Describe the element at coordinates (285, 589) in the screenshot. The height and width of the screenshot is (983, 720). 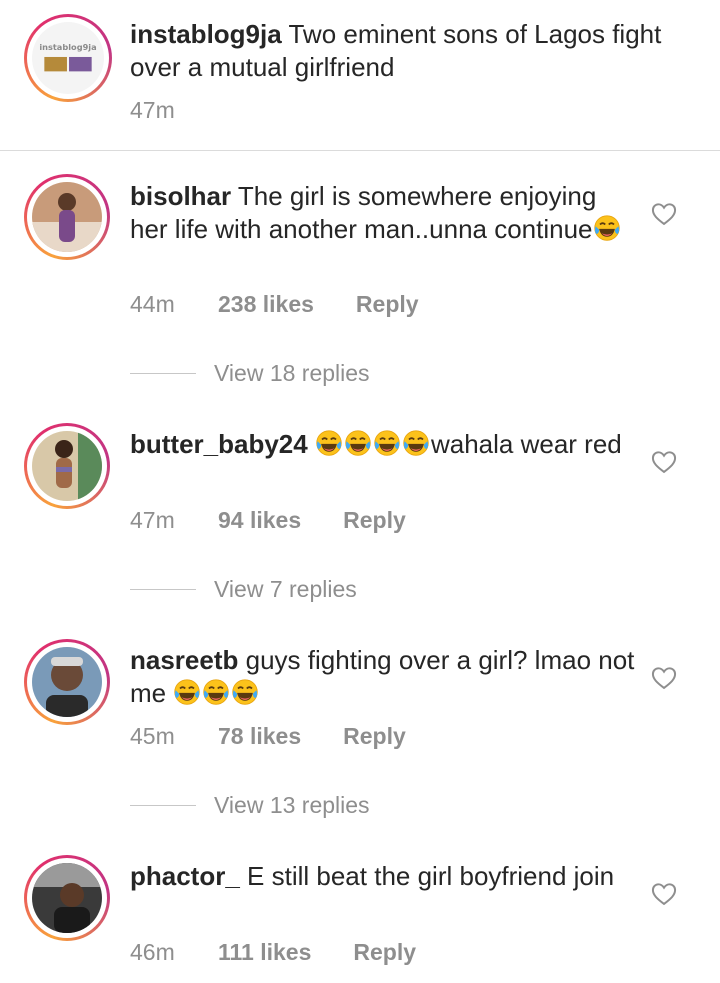
I see `view-replies-label: View 7 replies` at that location.